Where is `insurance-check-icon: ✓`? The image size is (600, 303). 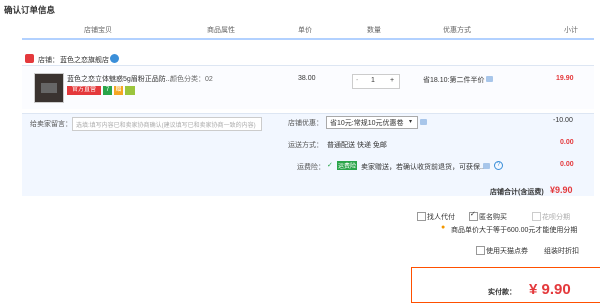 insurance-check-icon: ✓ is located at coordinates (330, 165).